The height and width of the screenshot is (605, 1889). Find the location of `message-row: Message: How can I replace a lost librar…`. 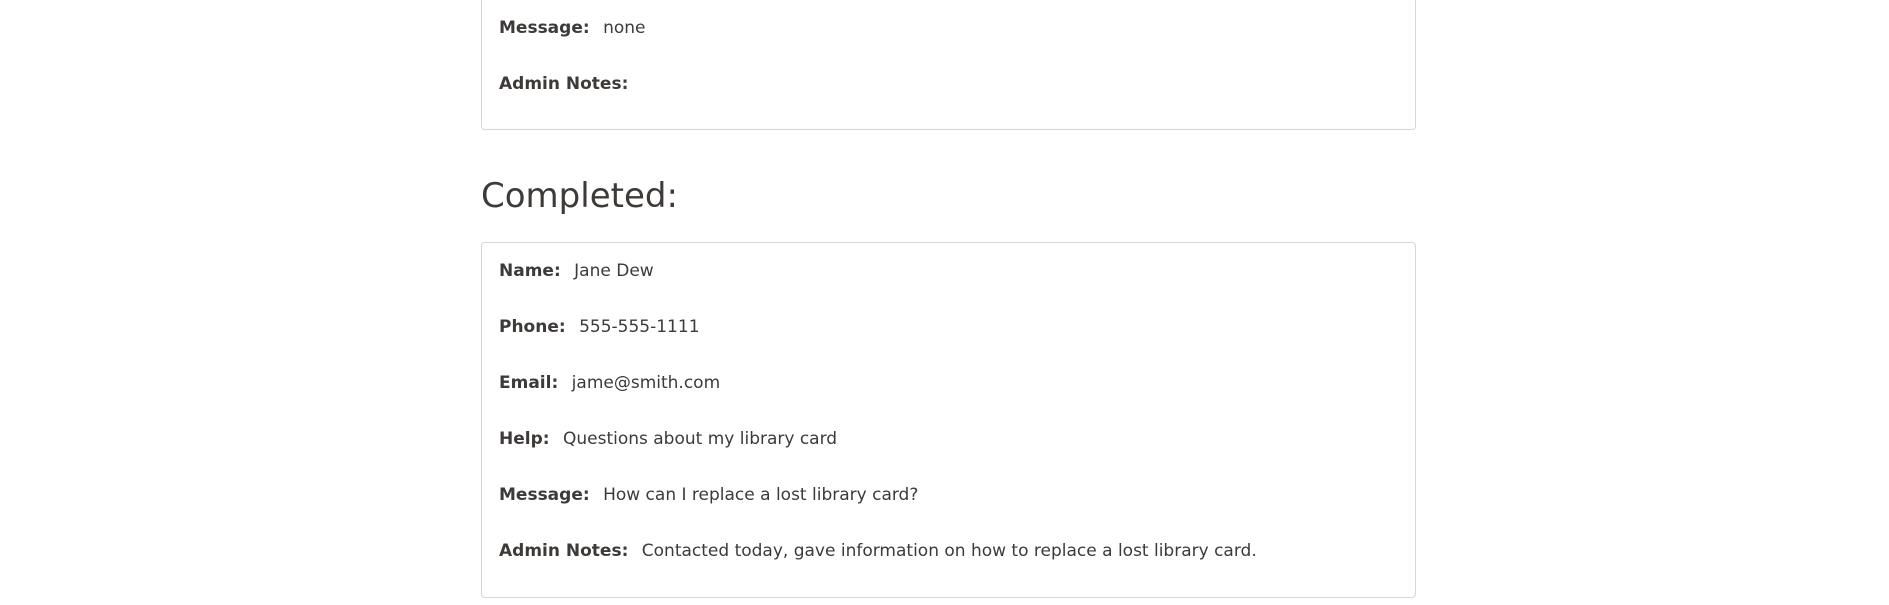

message-row: Message: How can I replace a lost librar… is located at coordinates (948, 511).